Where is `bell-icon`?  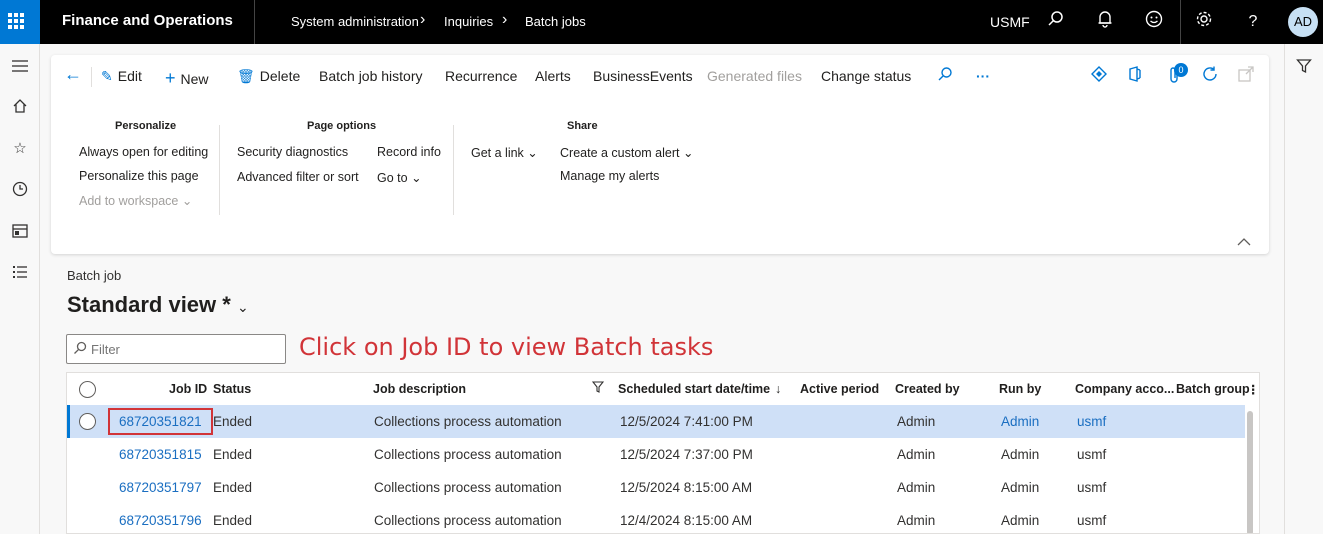 bell-icon is located at coordinates (1105, 22).